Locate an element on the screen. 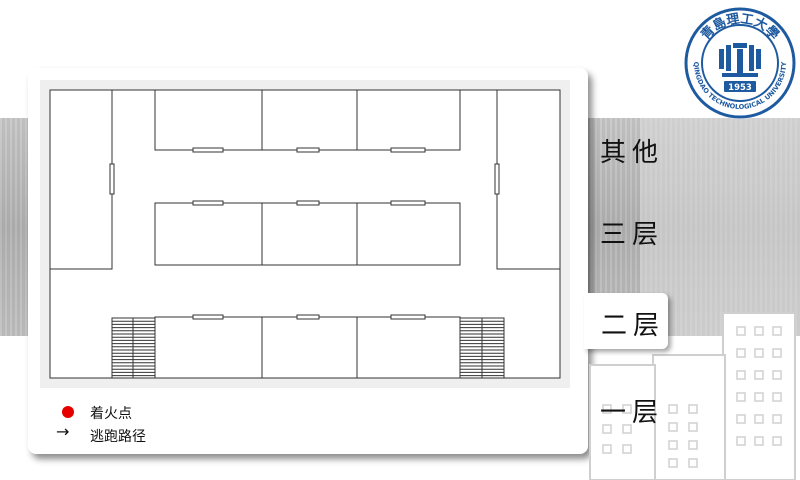 This screenshot has width=800, height=480. logo-year: 1953 is located at coordinates (740, 88).